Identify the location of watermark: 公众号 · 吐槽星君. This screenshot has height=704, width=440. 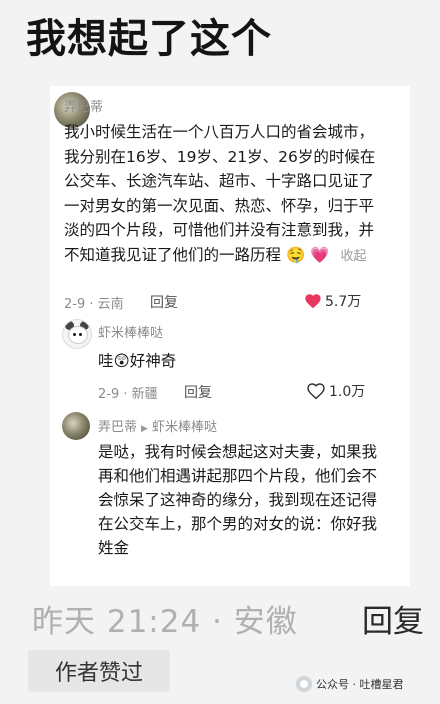
(350, 684).